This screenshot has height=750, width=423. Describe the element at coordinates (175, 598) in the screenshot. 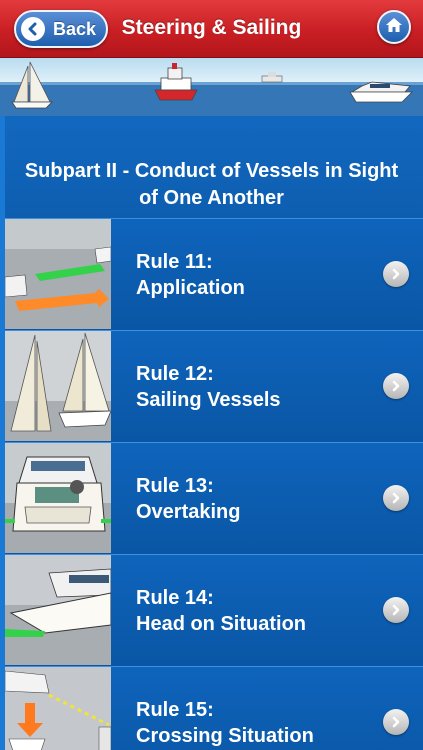

I see `rule-number: Rule 14:` at that location.